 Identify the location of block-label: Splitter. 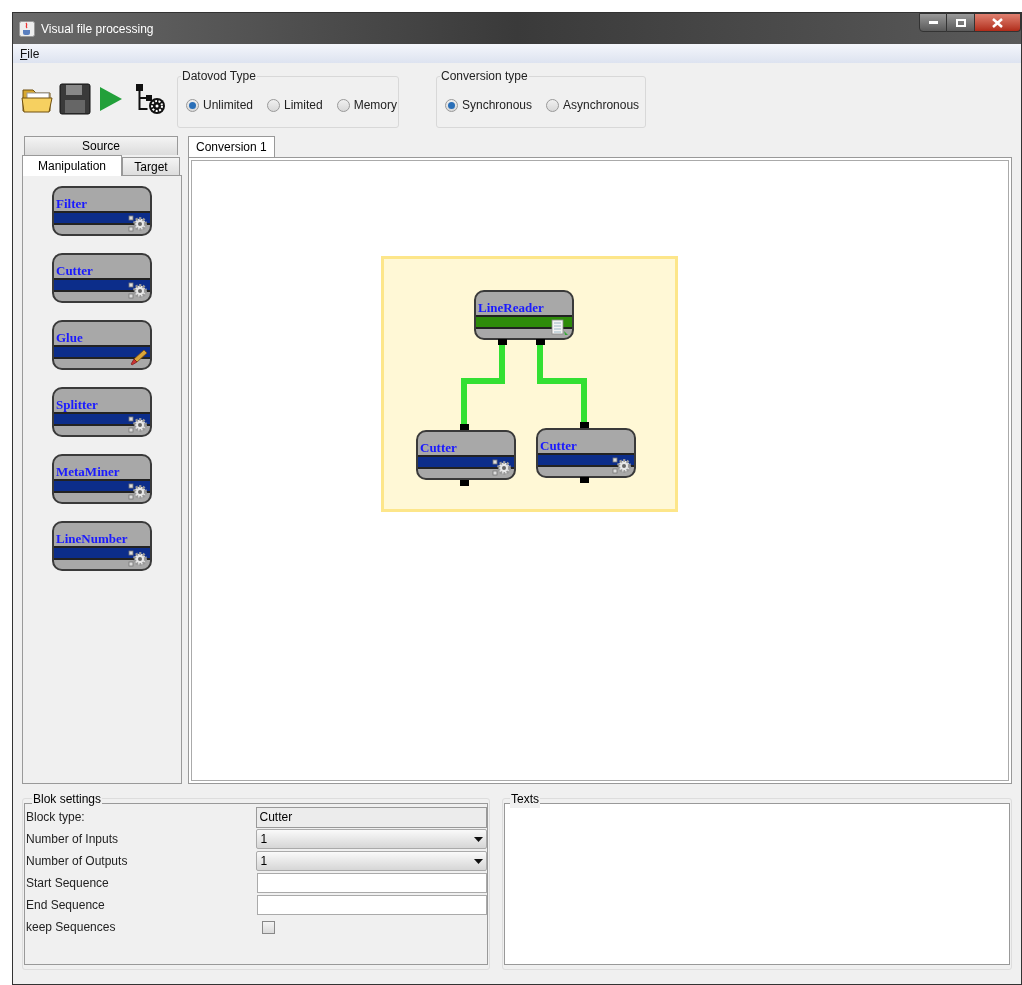
(77, 405).